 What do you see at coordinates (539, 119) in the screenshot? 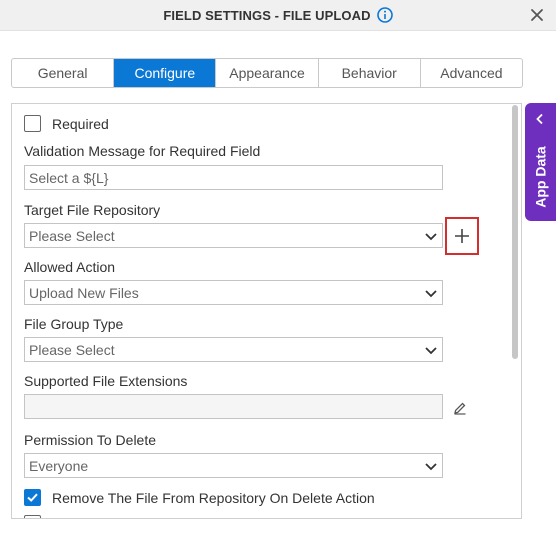
I see `chevron-left-icon` at bounding box center [539, 119].